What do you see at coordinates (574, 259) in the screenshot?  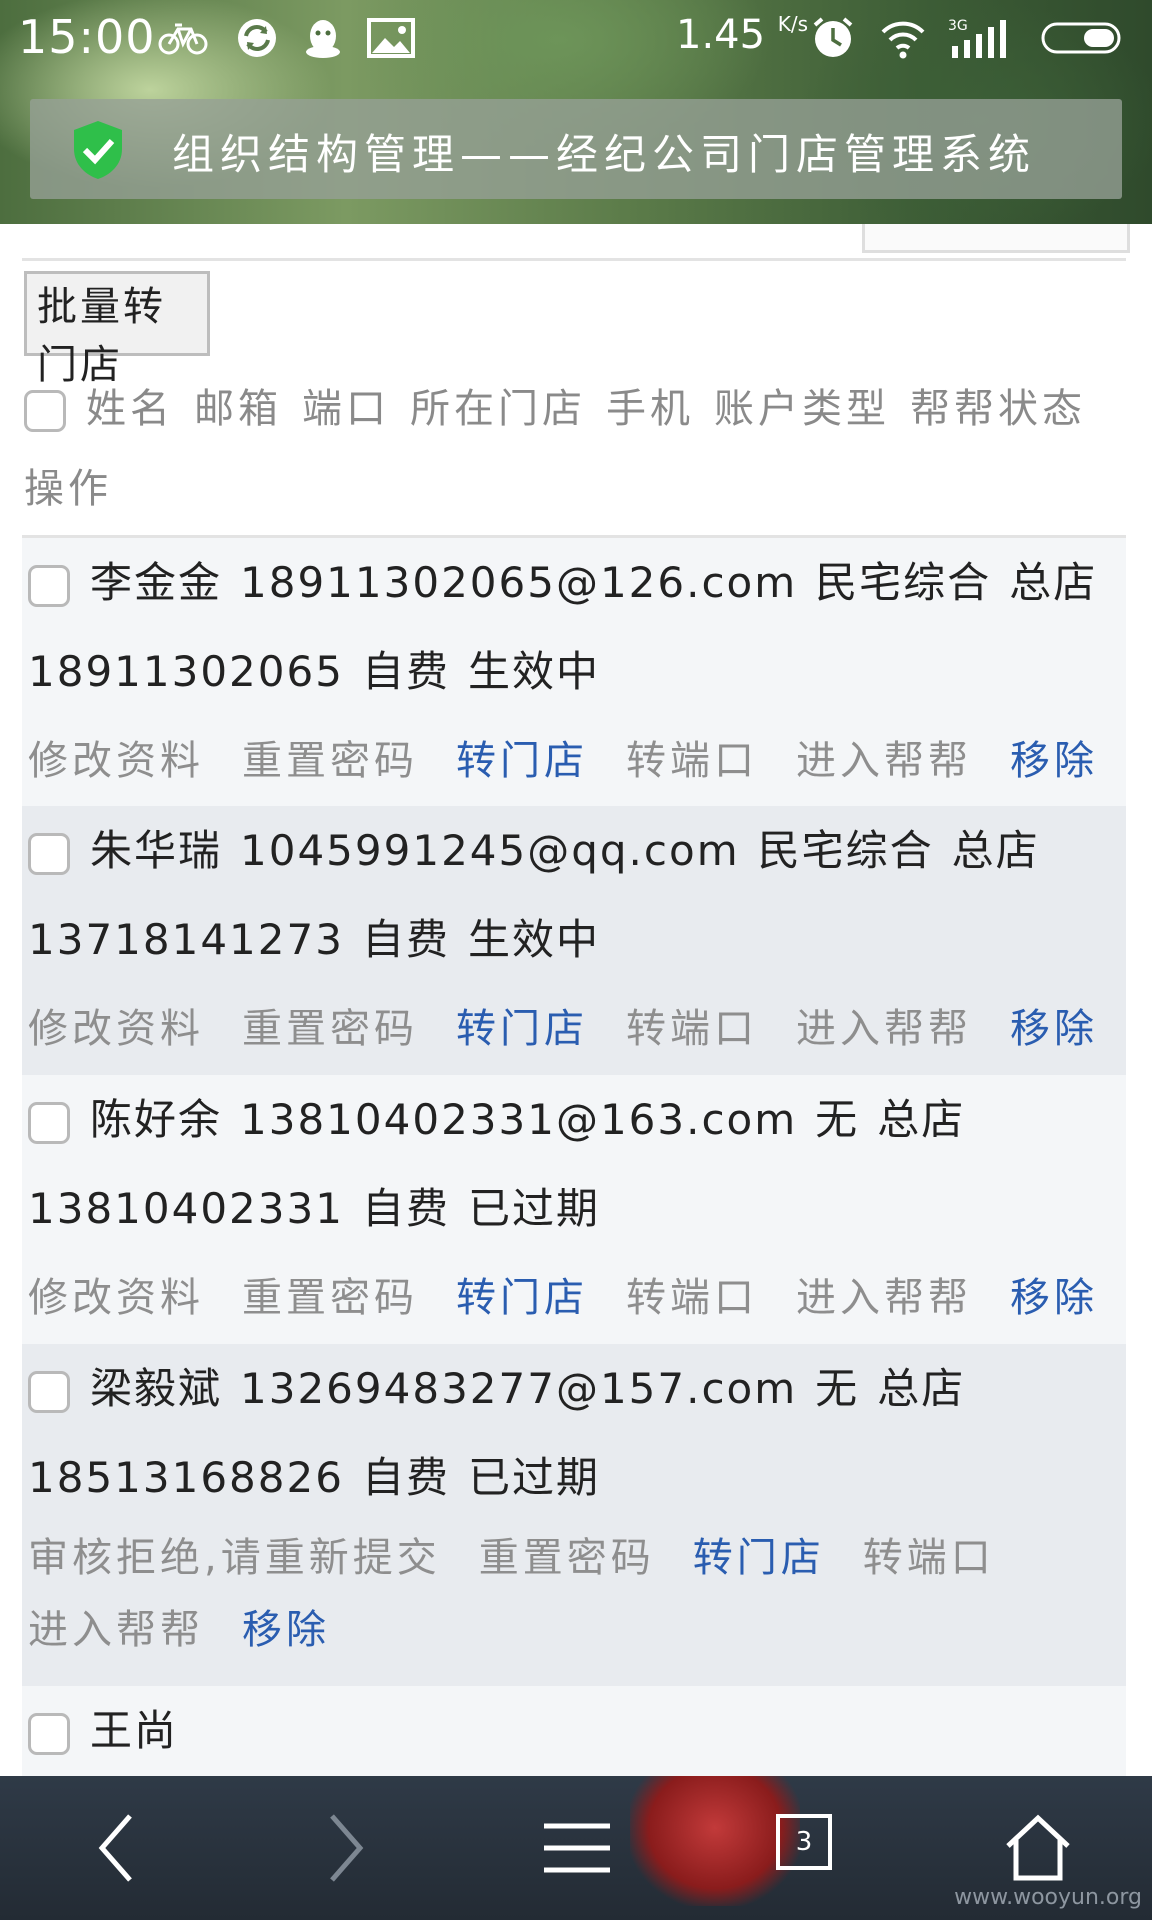 I see `divider` at bounding box center [574, 259].